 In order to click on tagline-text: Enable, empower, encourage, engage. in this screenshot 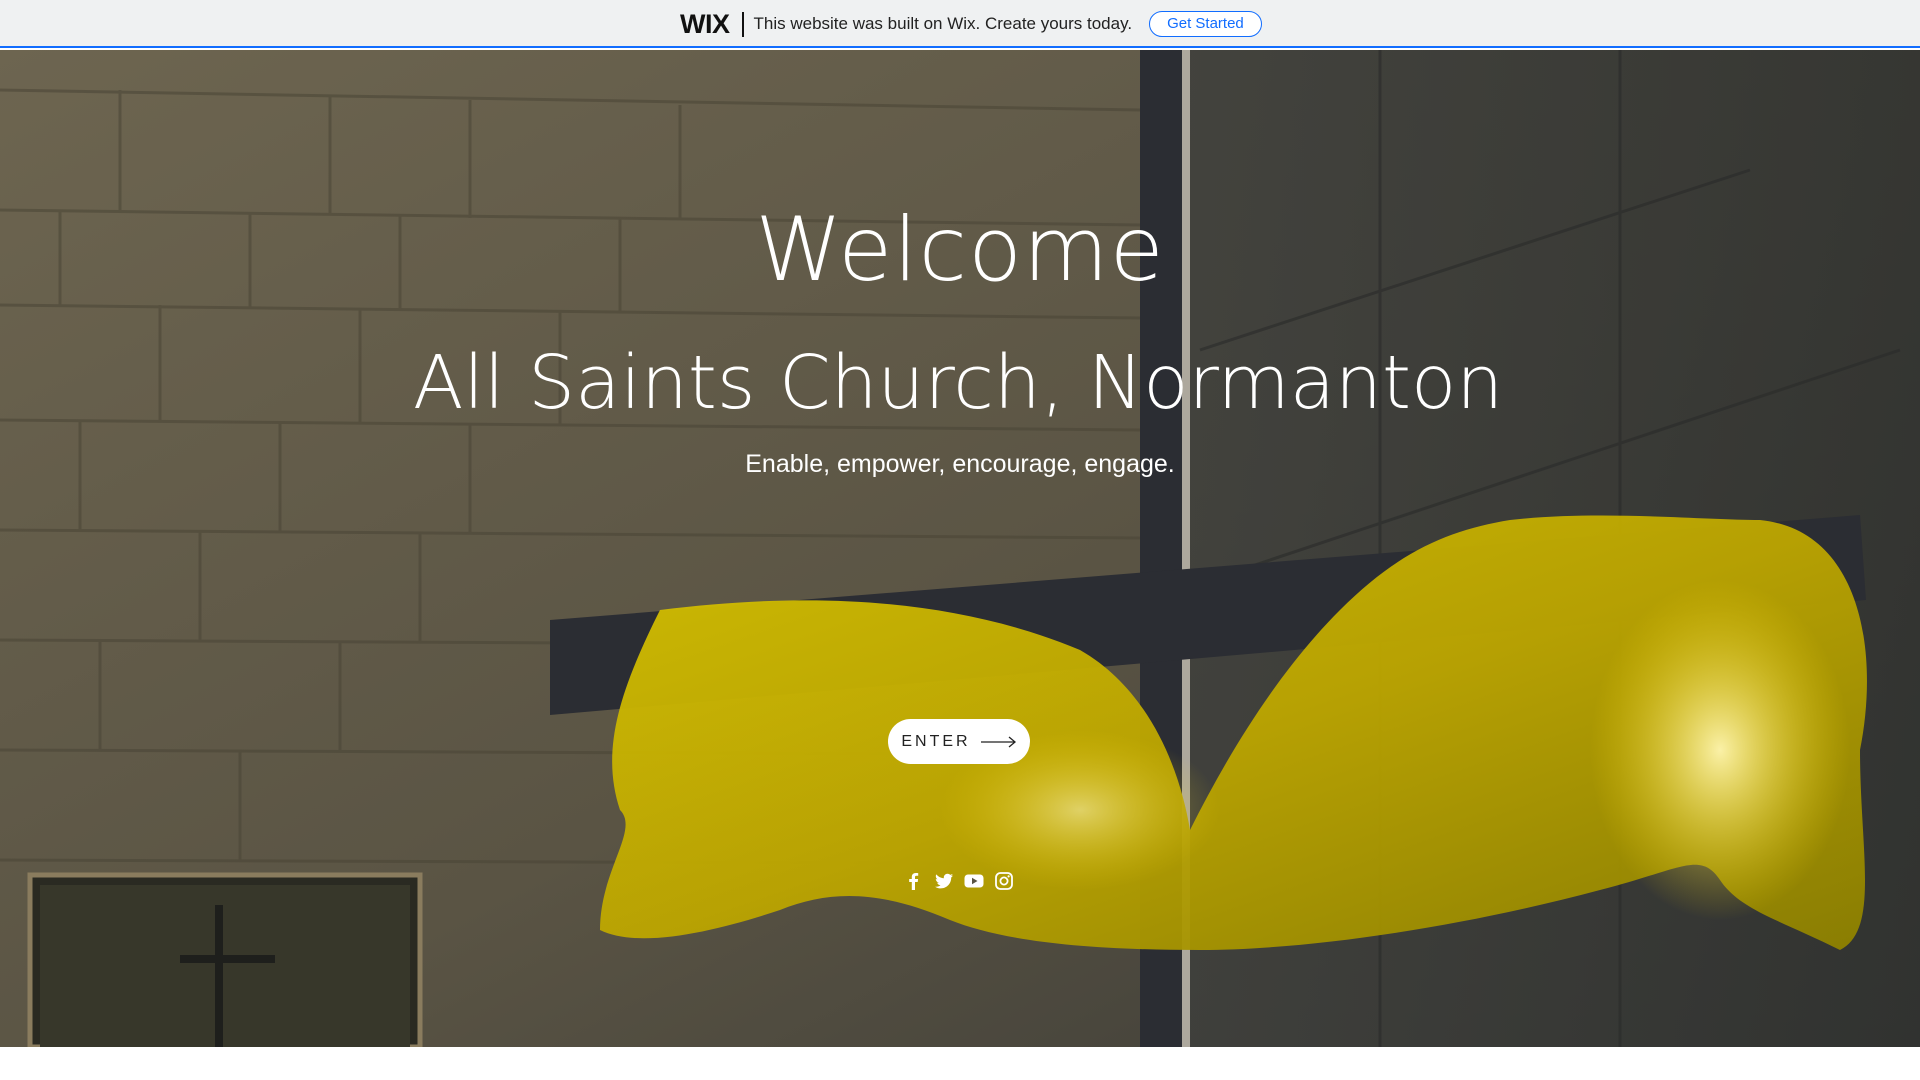, I will do `click(960, 464)`.